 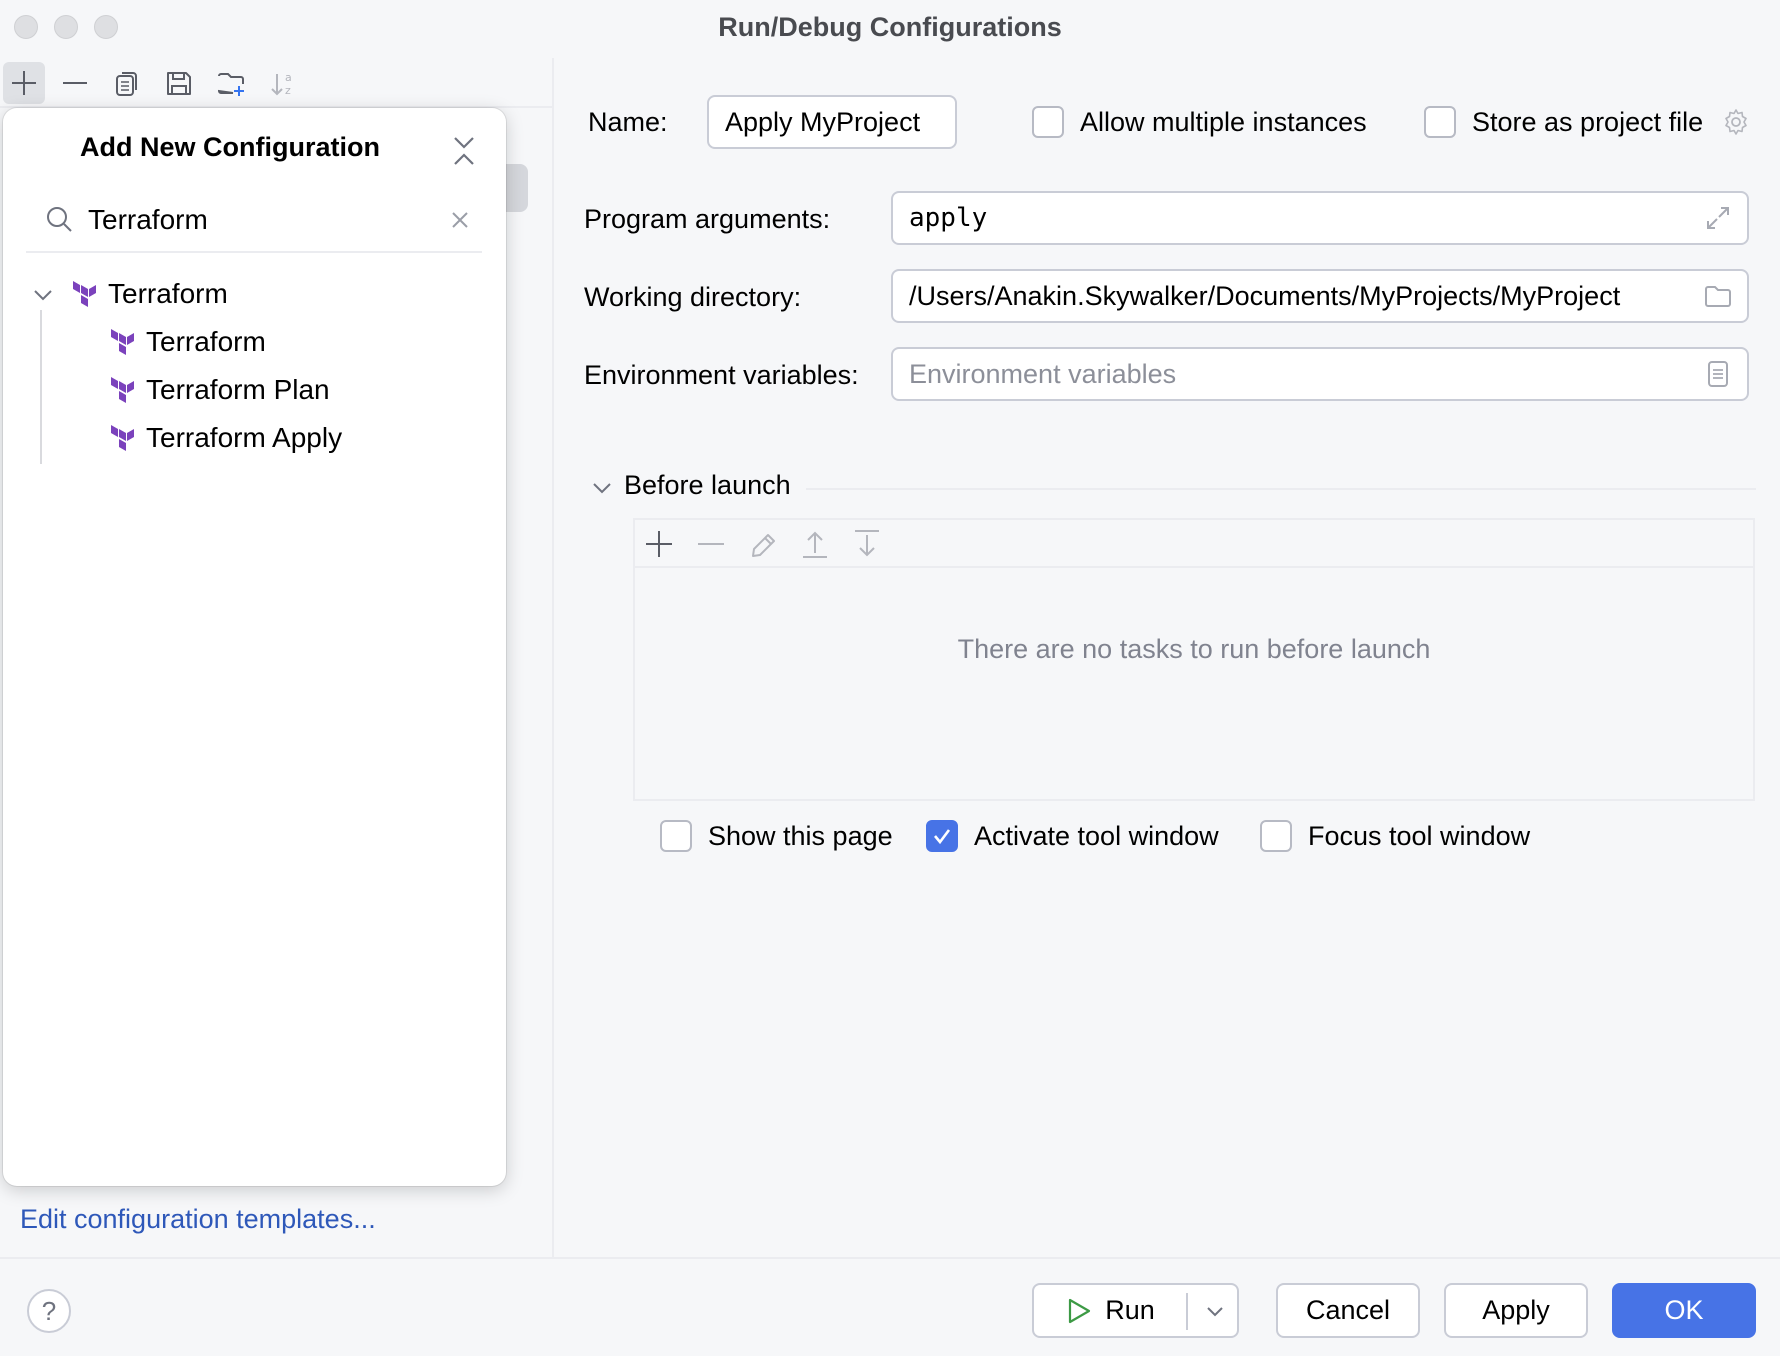 I want to click on cancel-button: Cancel, so click(x=1348, y=1310).